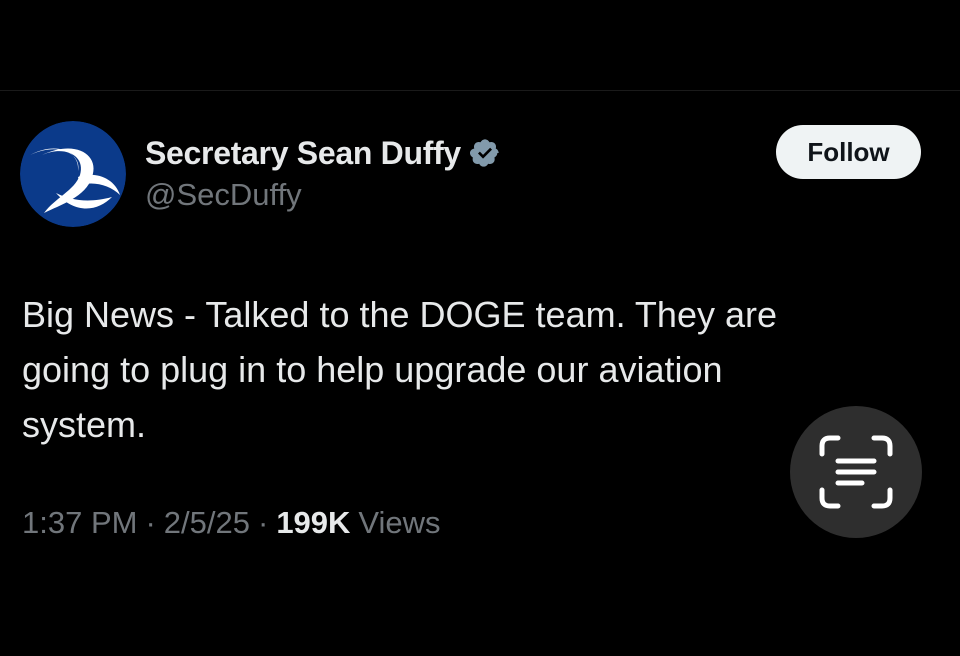 The height and width of the screenshot is (656, 960). I want to click on views-label: Views, so click(399, 522).